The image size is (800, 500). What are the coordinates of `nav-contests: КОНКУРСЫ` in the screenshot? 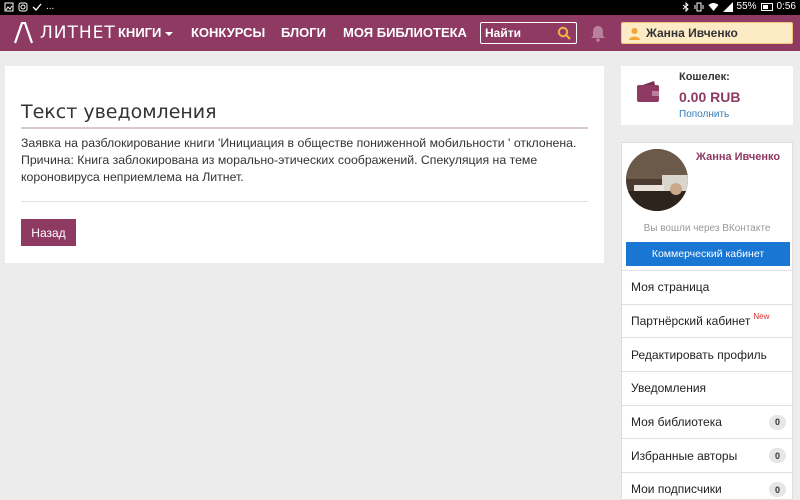 It's located at (228, 32).